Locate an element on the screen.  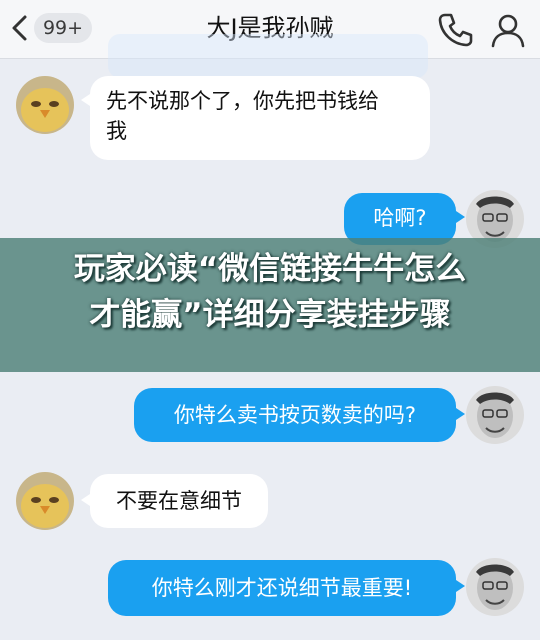
back-arrow-icon is located at coordinates (20, 28).